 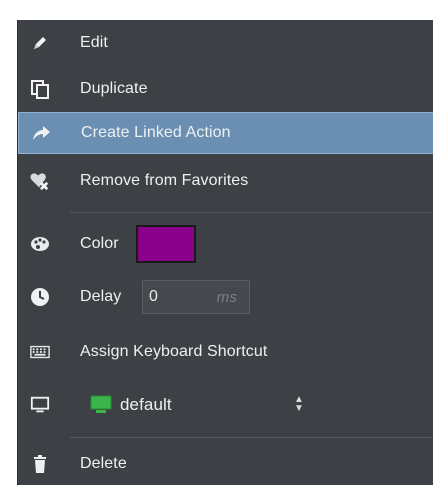 I want to click on clock-icon, so click(x=40, y=297).